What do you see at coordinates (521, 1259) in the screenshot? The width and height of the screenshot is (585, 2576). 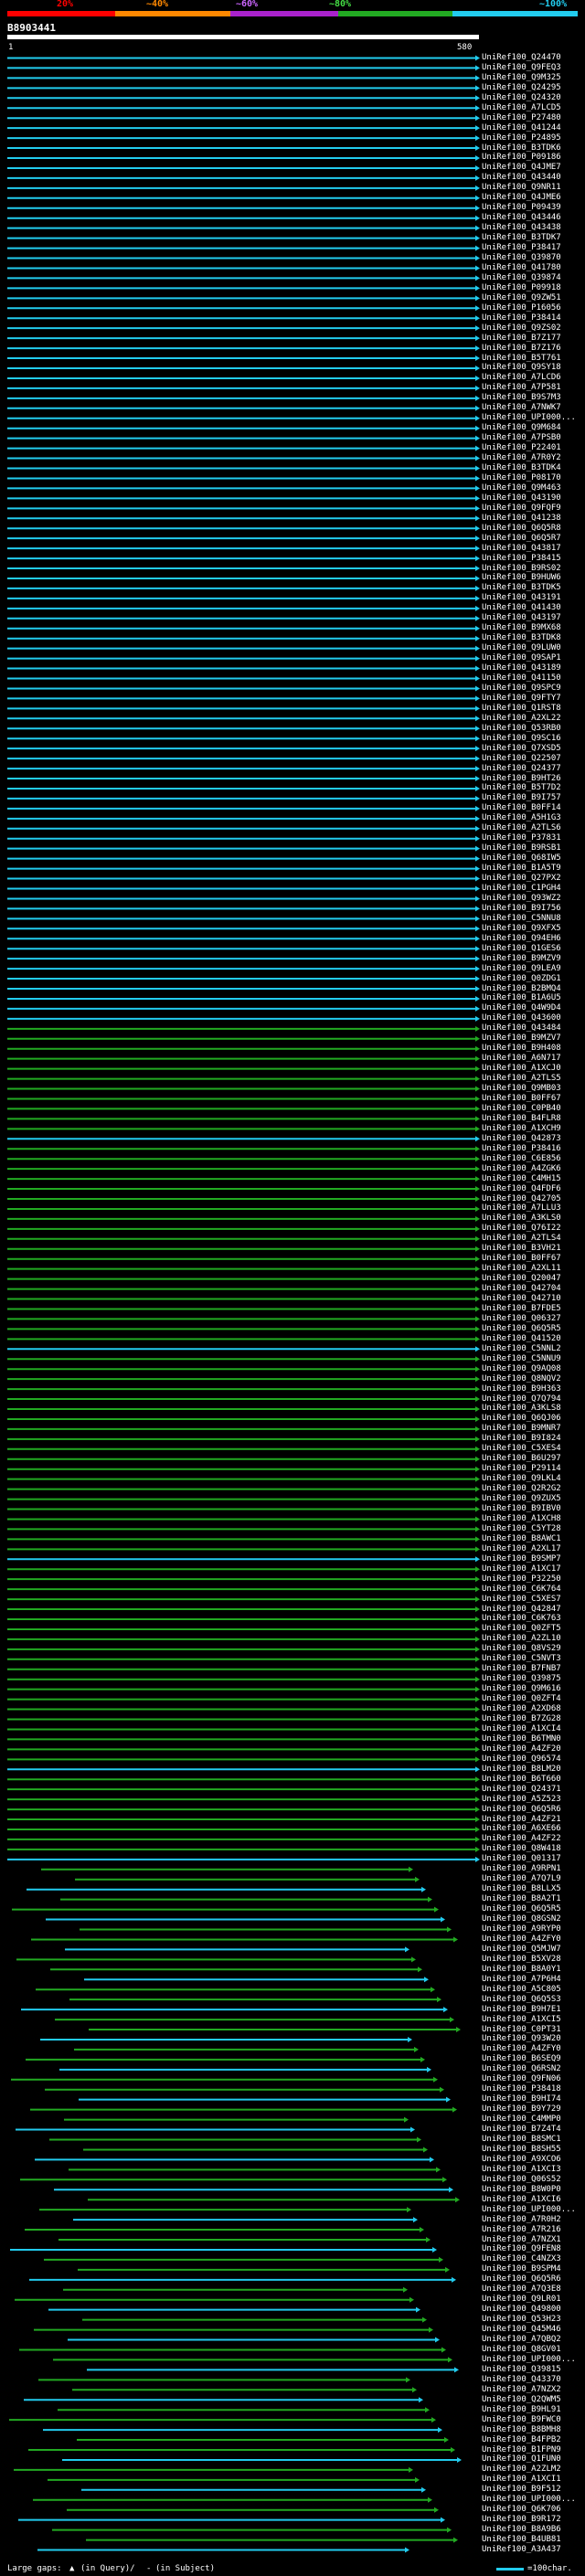 I see `hit-label: UniRef100_B0FF67` at bounding box center [521, 1259].